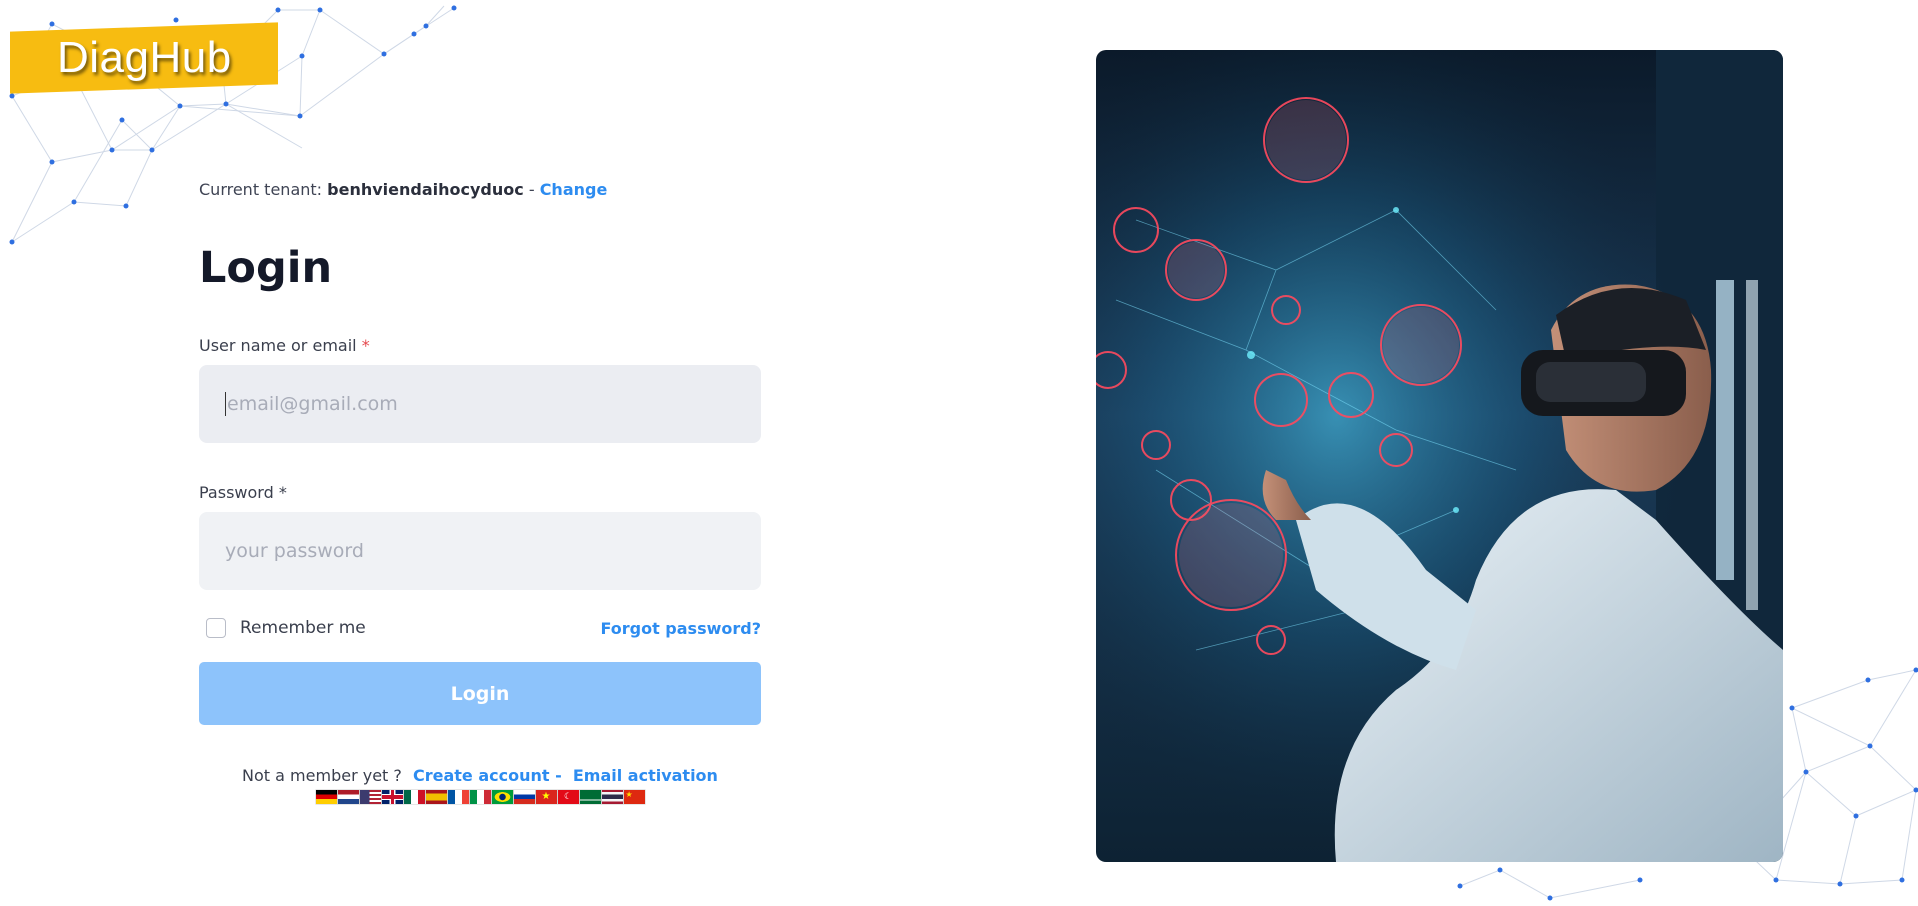  What do you see at coordinates (480, 628) in the screenshot?
I see `options-row: Remember me Forgot password?` at bounding box center [480, 628].